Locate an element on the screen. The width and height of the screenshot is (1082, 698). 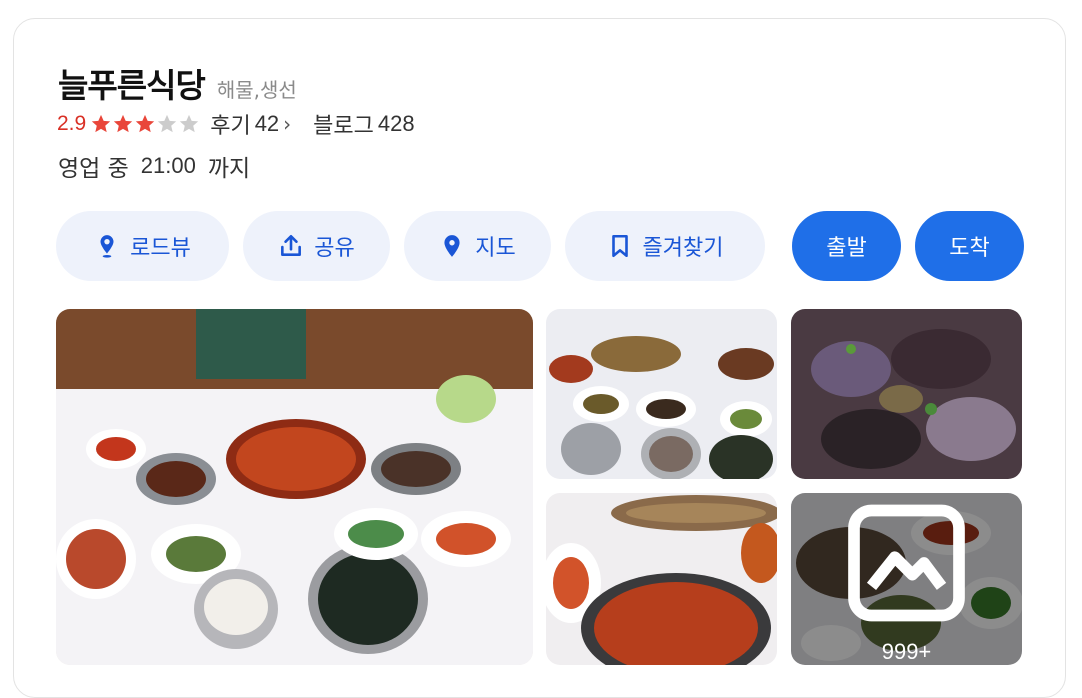
blog-link: 블로그 428 is located at coordinates (363, 124).